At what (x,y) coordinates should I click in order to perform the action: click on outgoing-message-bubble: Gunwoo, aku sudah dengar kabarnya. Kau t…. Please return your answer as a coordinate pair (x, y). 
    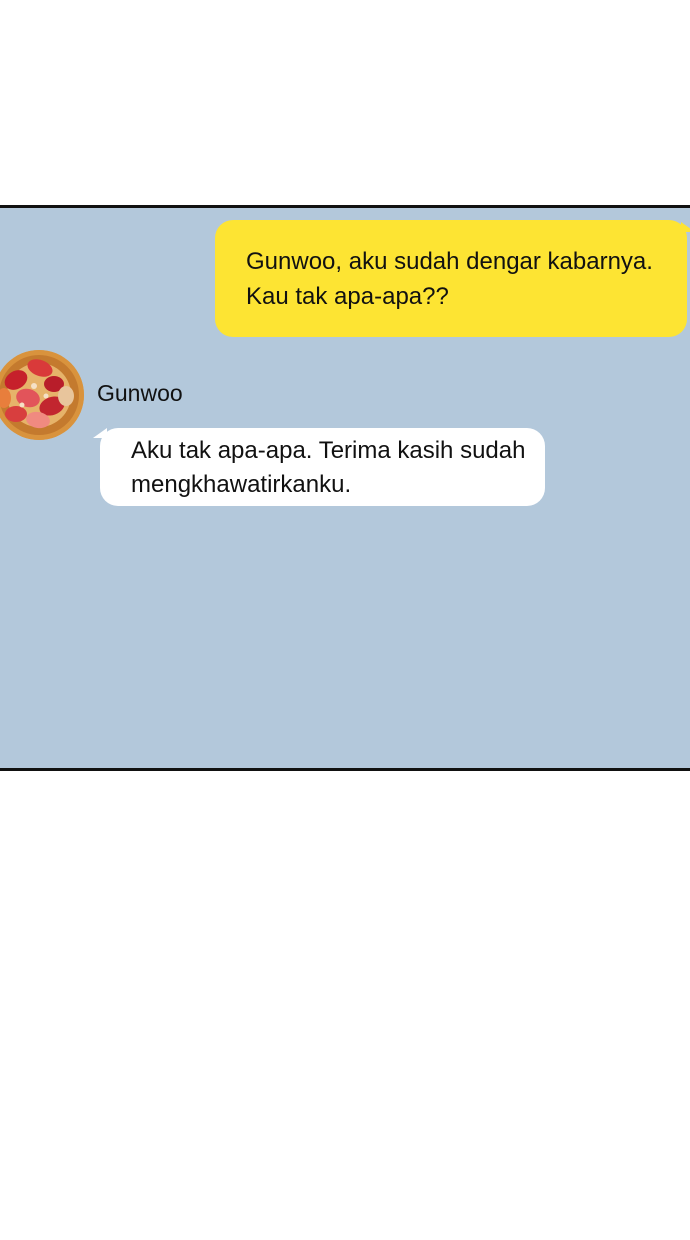
    Looking at the image, I should click on (452, 278).